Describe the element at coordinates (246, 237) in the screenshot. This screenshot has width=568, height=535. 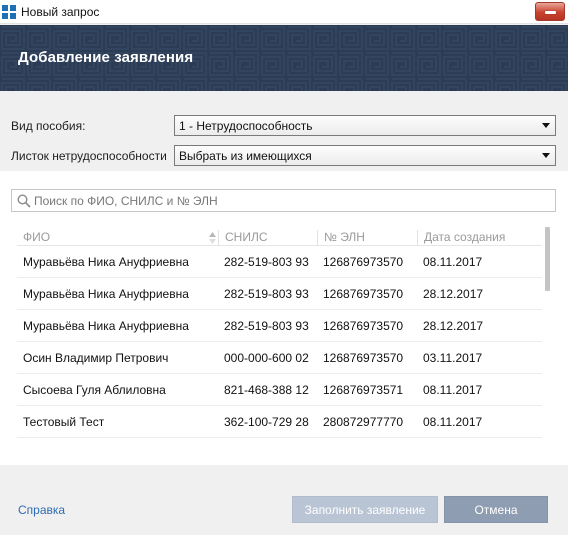
I see `column-header-label: СНИЛС` at that location.